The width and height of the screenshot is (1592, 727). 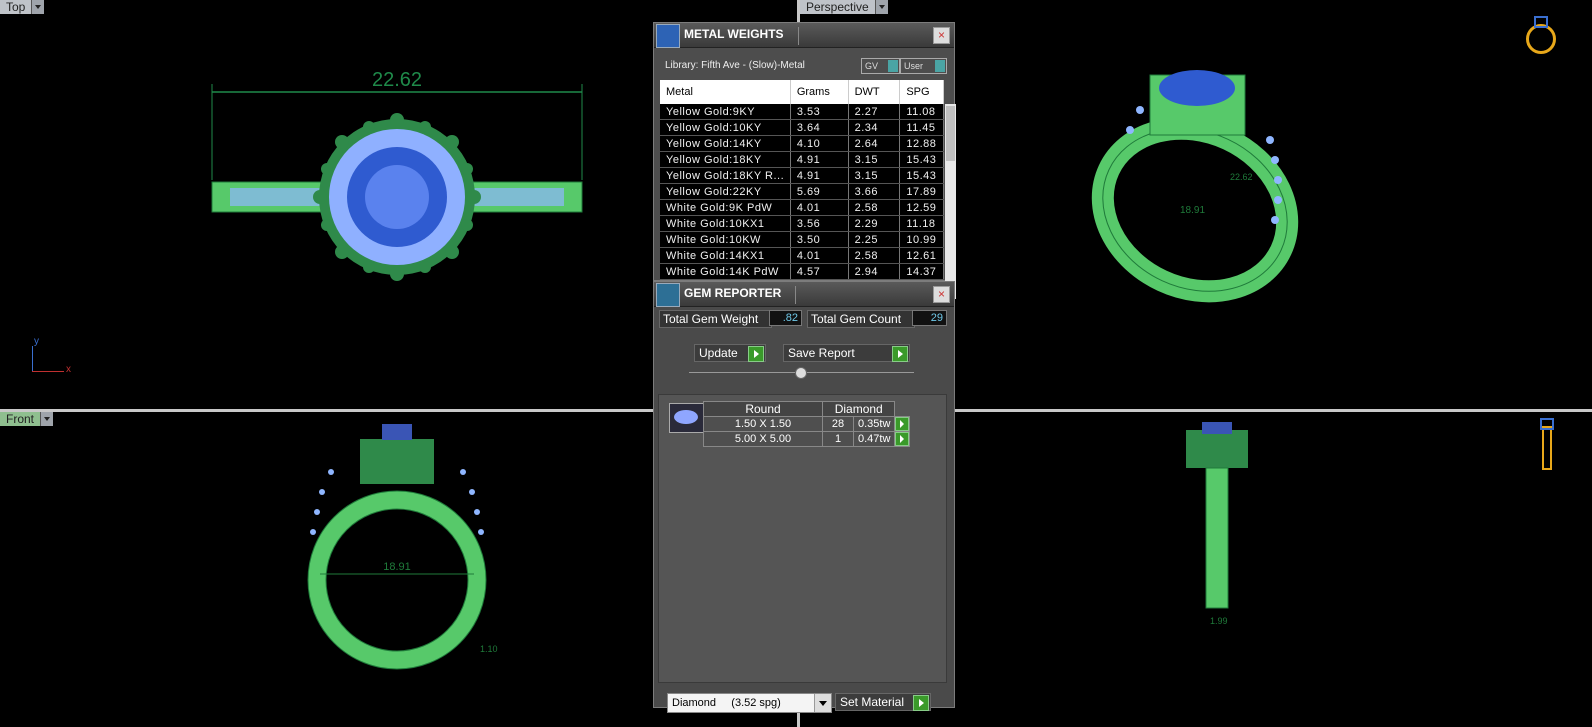 I want to click on cell-dwt: 3.66, so click(x=874, y=191).